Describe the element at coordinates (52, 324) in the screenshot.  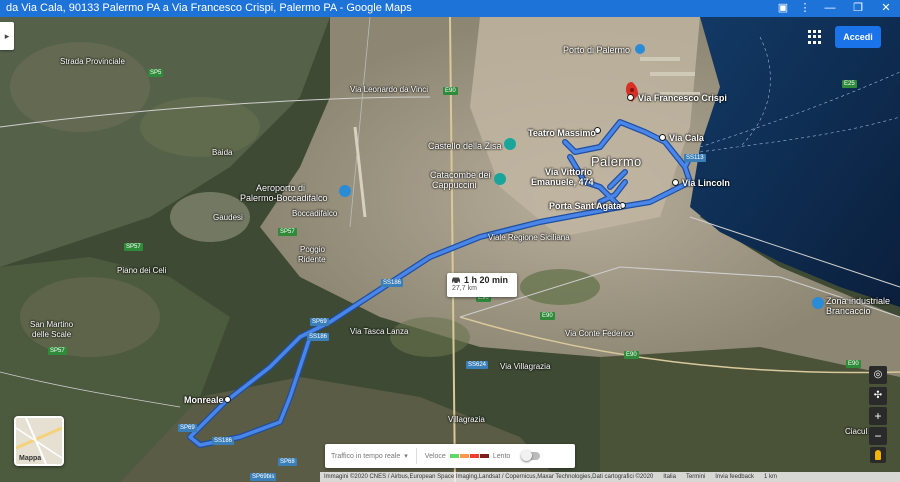
I see `label-san-martino-1: San Martino` at that location.